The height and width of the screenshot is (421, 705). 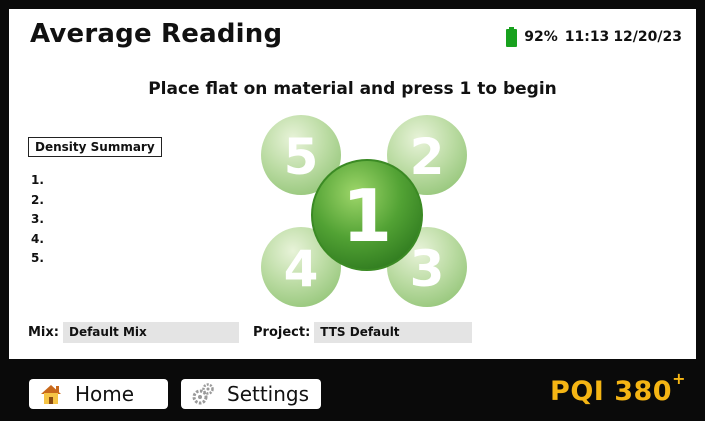 I want to click on status-bar: 92% 11:13 12/20/23, so click(x=594, y=37).